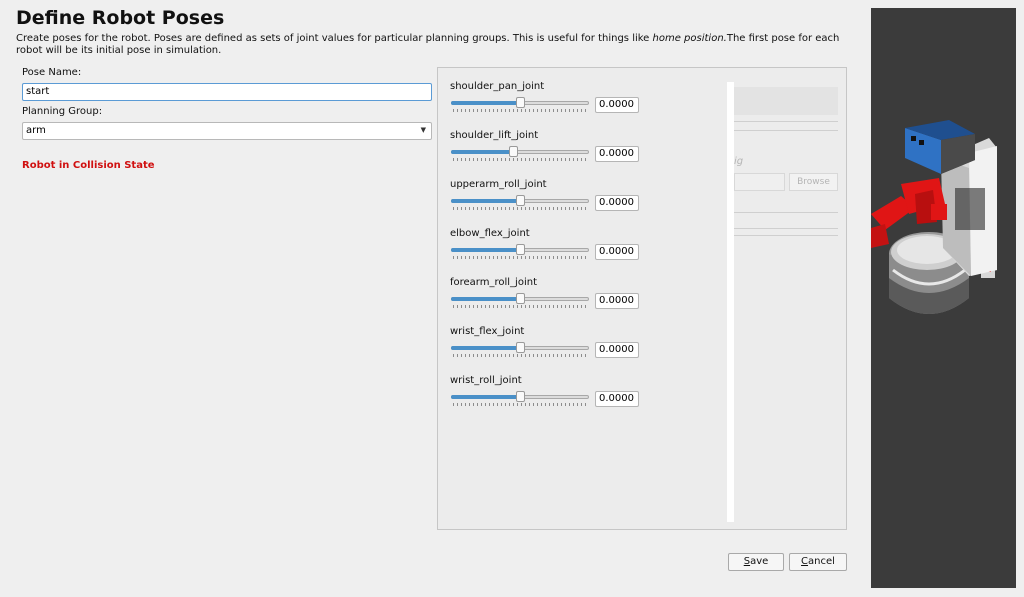  What do you see at coordinates (759, 561) in the screenshot?
I see `save-label: ave` at bounding box center [759, 561].